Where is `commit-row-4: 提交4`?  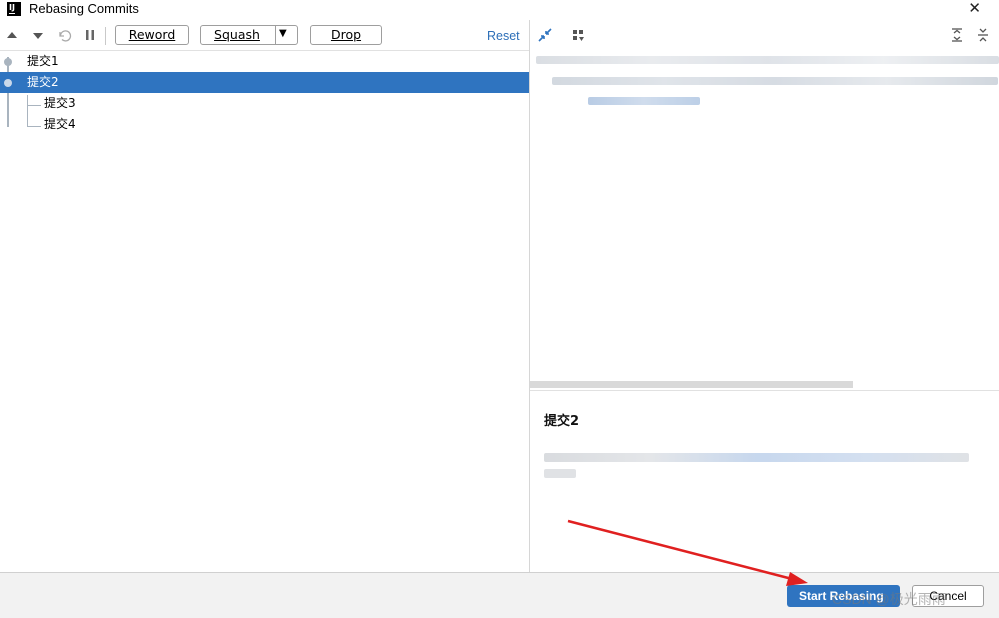
commit-row-4: 提交4 is located at coordinates (264, 124).